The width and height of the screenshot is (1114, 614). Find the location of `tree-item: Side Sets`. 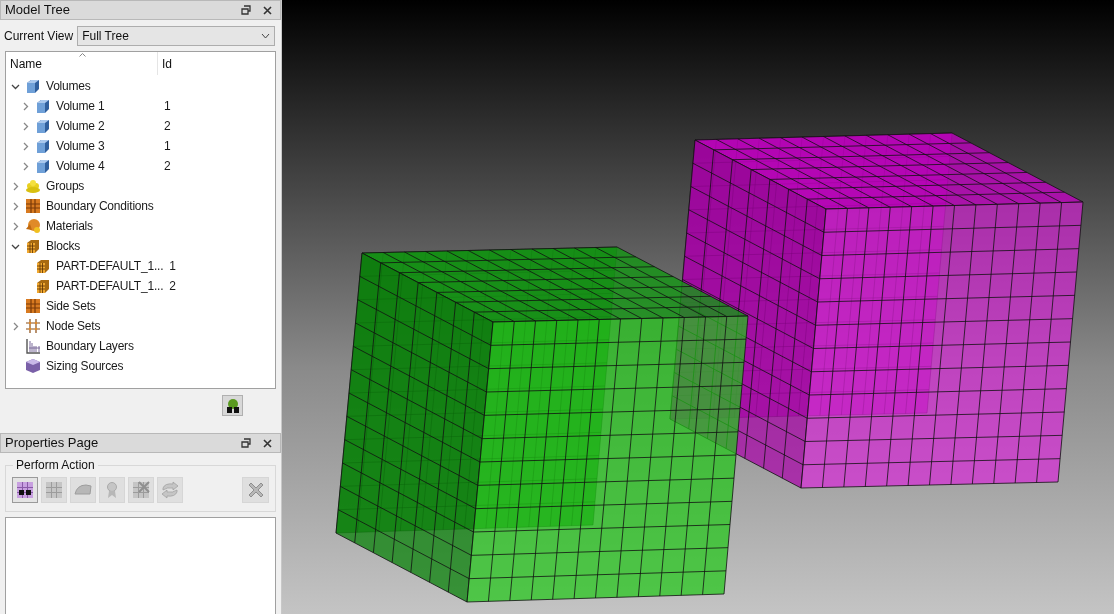

tree-item: Side Sets is located at coordinates (71, 306).